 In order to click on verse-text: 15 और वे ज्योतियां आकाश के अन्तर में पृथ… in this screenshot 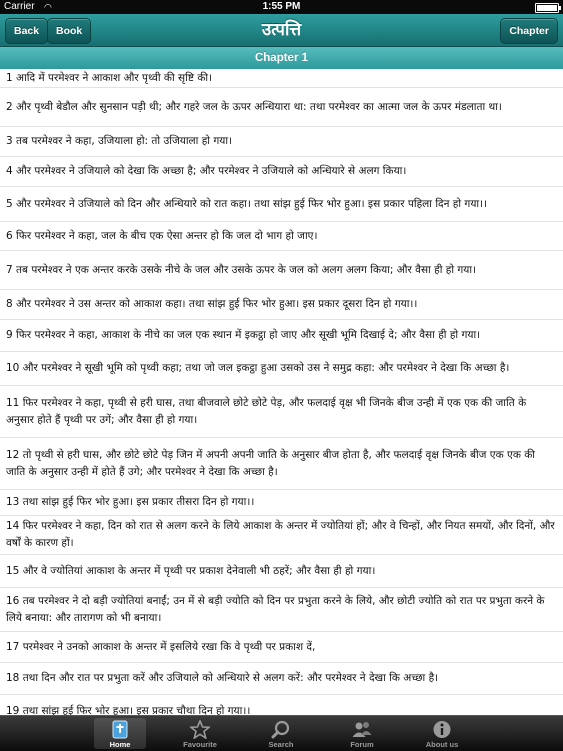, I will do `click(191, 570)`.